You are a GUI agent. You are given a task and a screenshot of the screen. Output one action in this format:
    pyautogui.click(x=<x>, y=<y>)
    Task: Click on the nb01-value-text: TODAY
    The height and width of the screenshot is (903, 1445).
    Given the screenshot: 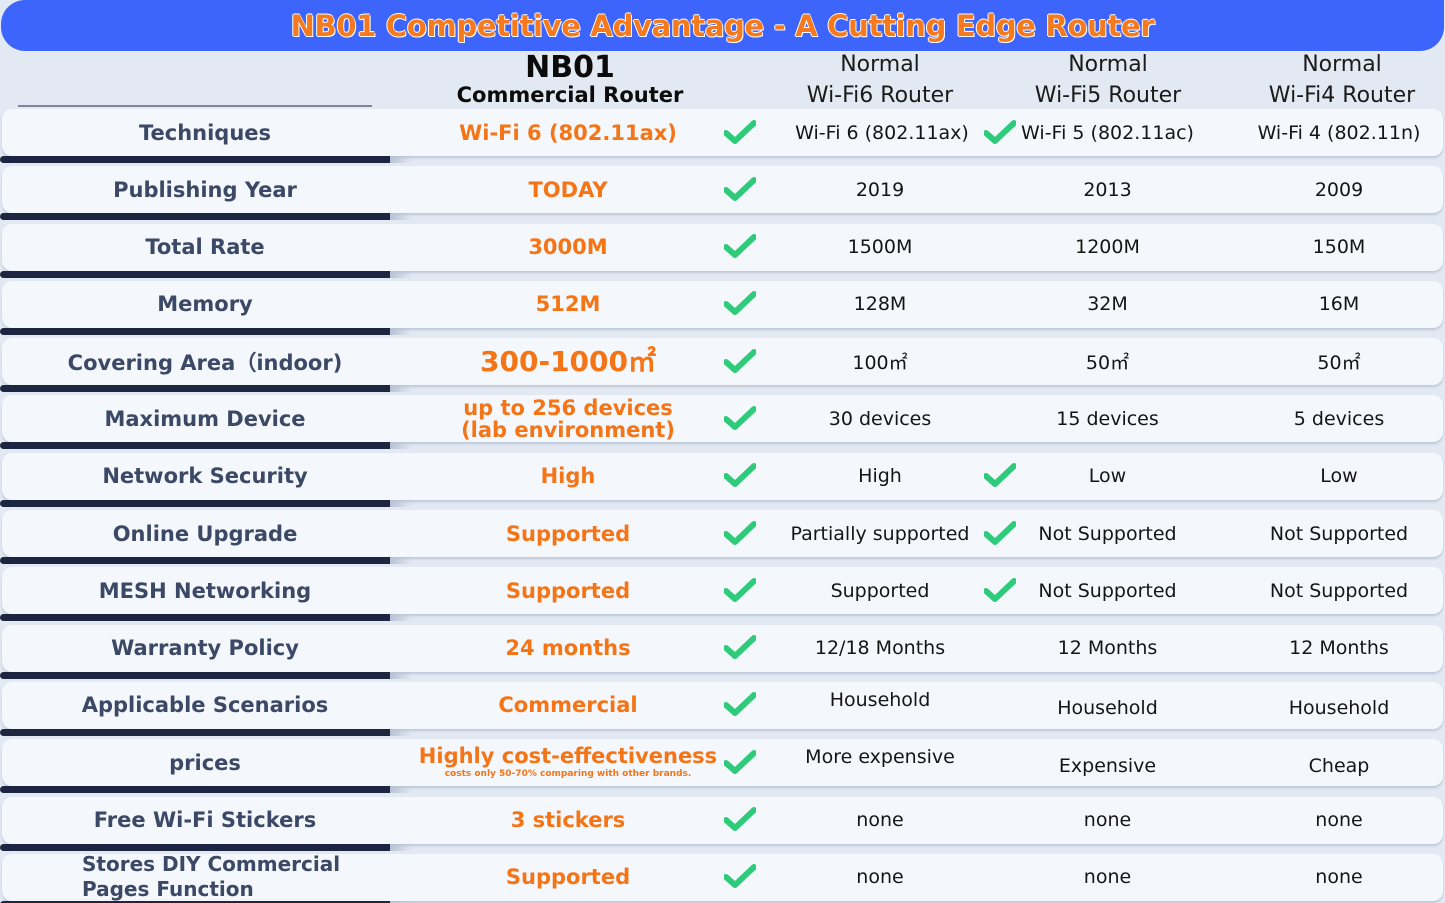 What is the action you would take?
    pyautogui.click(x=568, y=189)
    